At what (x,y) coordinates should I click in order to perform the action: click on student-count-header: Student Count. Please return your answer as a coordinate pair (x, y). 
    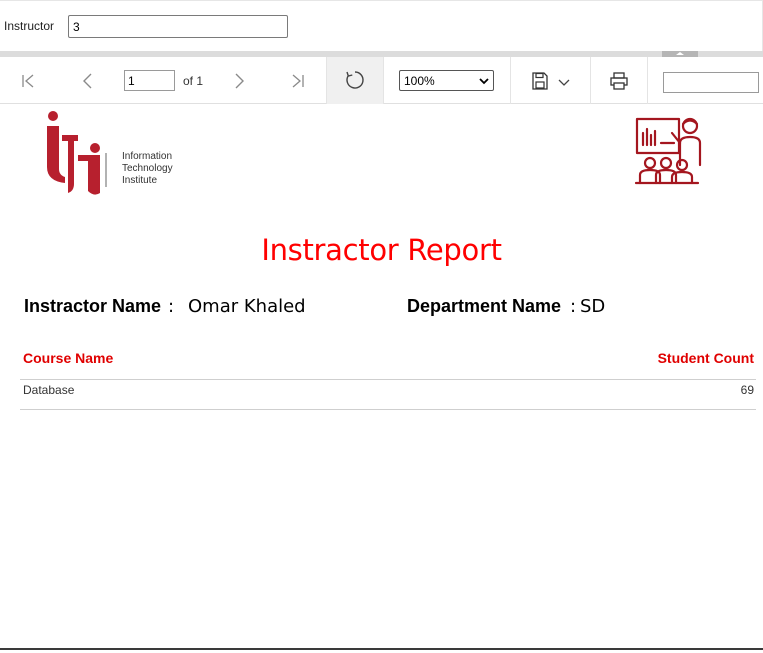
    Looking at the image, I should click on (705, 358).